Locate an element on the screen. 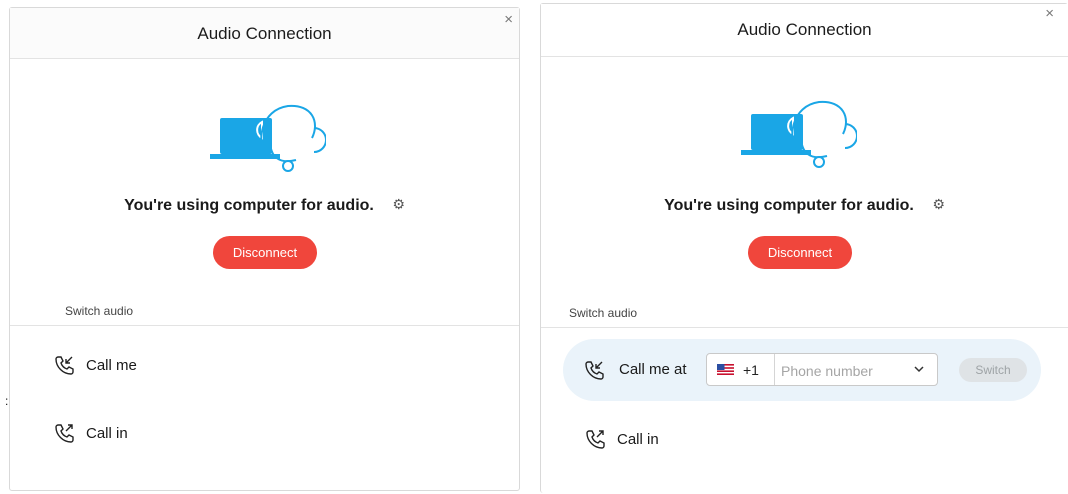 Image resolution: width=1068 pixels, height=494 pixels. call-me-option: Call me is located at coordinates (95, 365).